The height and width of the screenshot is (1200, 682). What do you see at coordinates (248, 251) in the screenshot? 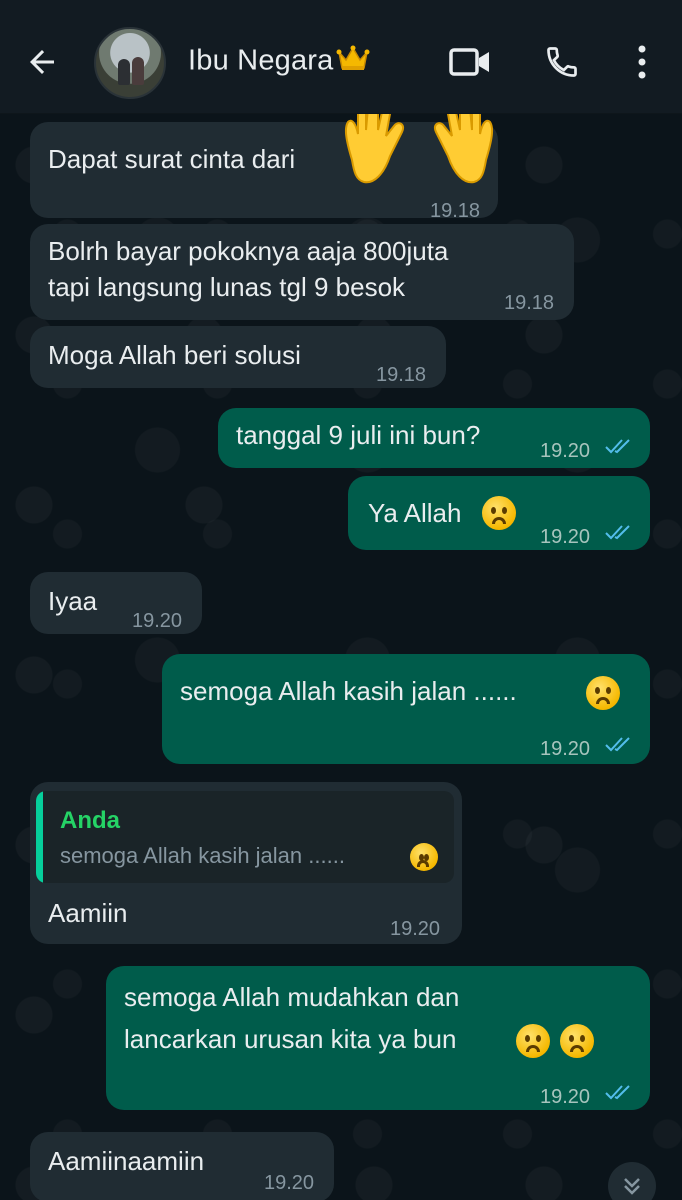
I see `message-text-line: Bolrh bayar pokoknya aaja 800juta` at bounding box center [248, 251].